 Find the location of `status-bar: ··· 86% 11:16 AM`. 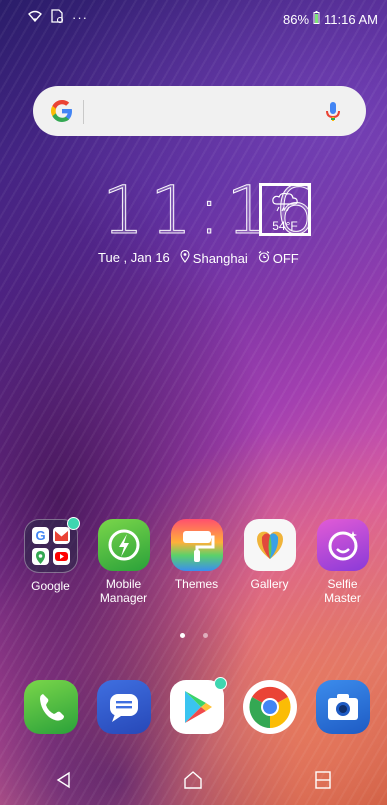

status-bar: ··· 86% 11:16 AM is located at coordinates (193, 17).